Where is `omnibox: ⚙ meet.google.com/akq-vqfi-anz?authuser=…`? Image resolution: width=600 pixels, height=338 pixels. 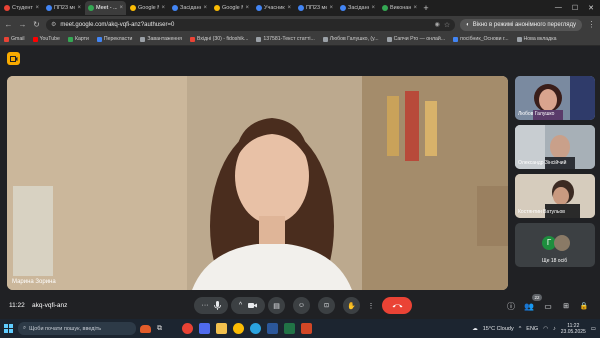 omnibox: ⚙ meet.google.com/akq-vqfi-anz?authuser=… is located at coordinates (251, 24).